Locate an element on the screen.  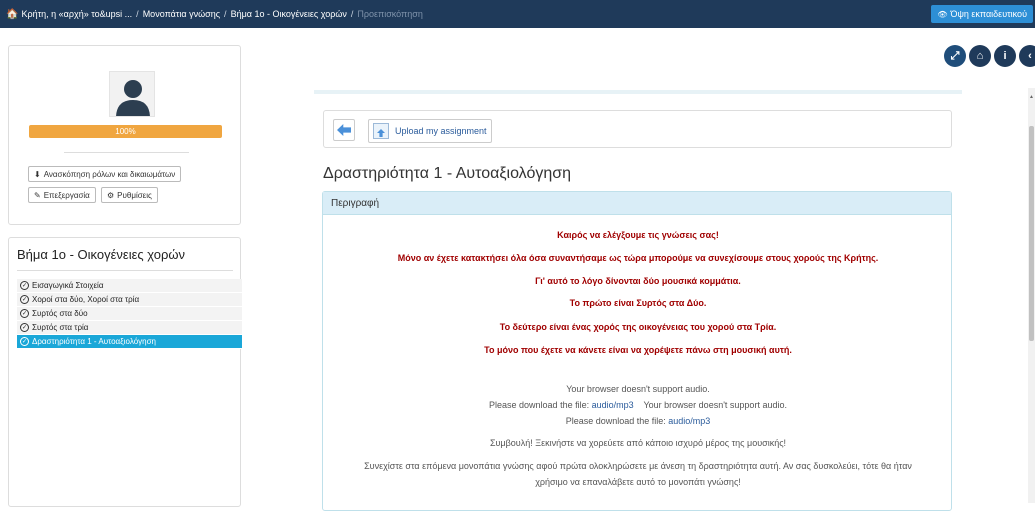
sidebar-item-activity-1: ✓ Δραστηριότητα 1 - Αυτοαξιολόγηση is located at coordinates (129, 342).